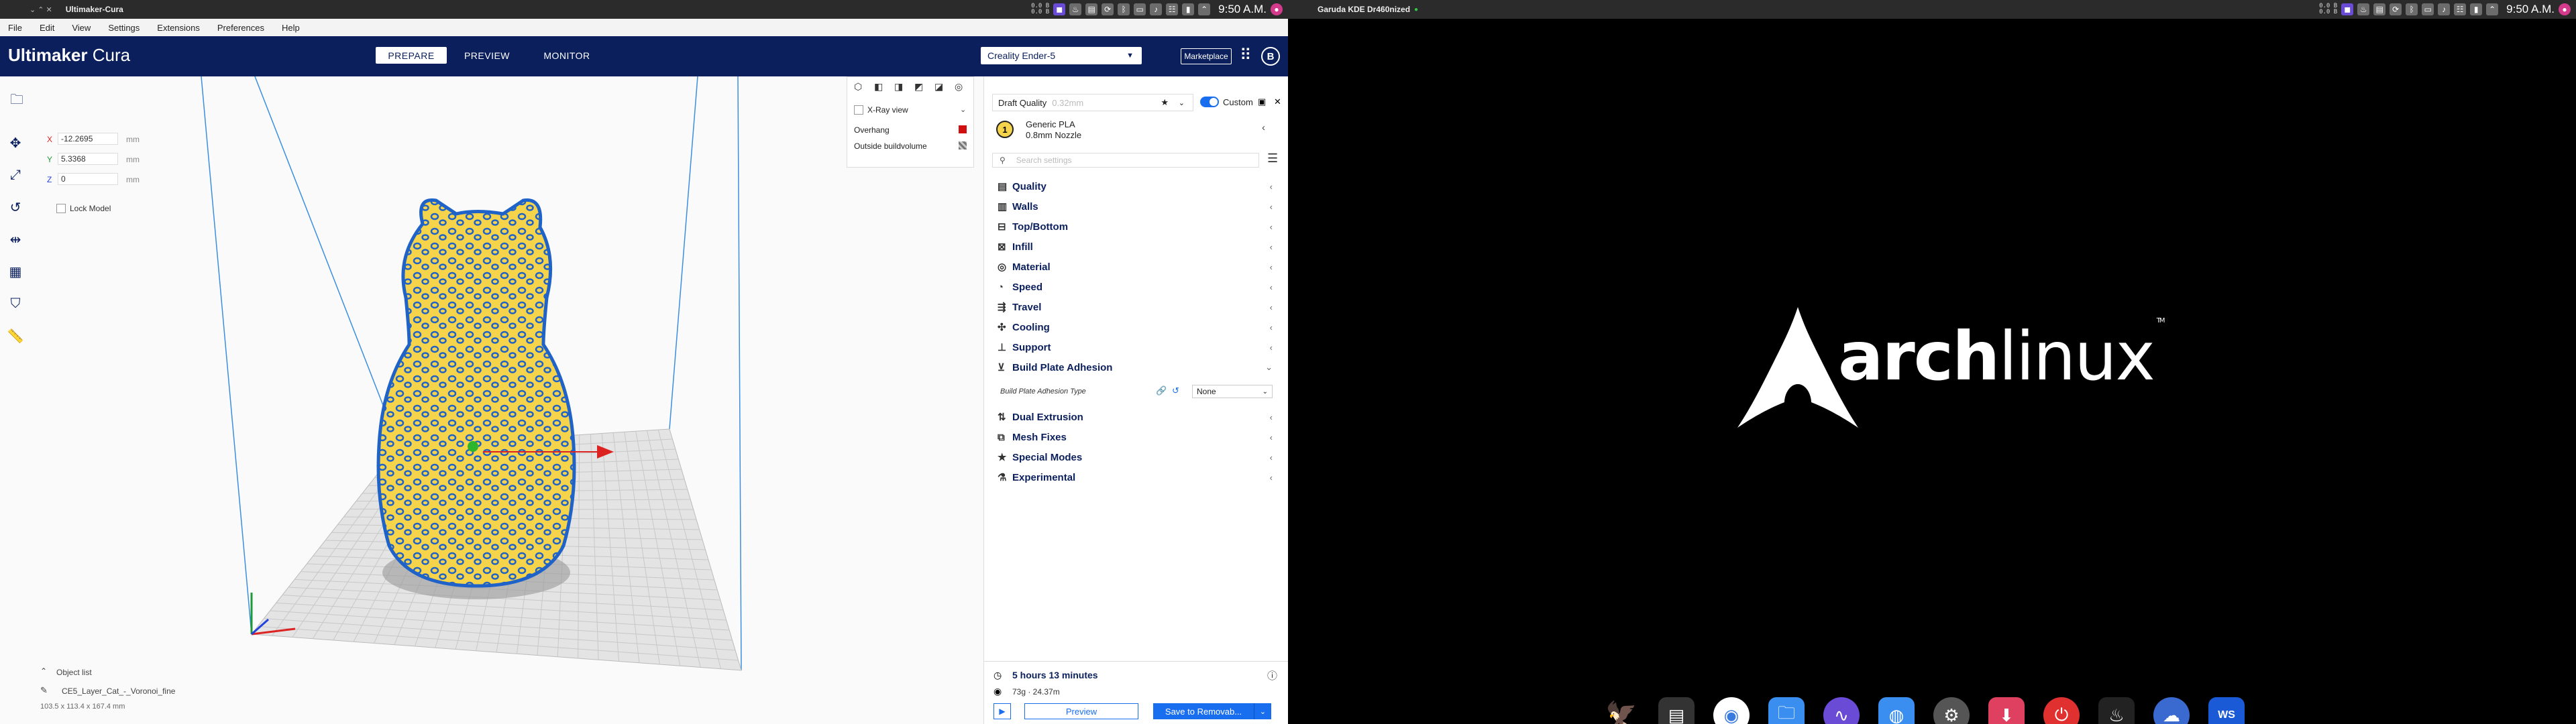 The width and height of the screenshot is (2576, 724). Describe the element at coordinates (567, 55) in the screenshot. I see `tab-monitor: MONITOR` at that location.